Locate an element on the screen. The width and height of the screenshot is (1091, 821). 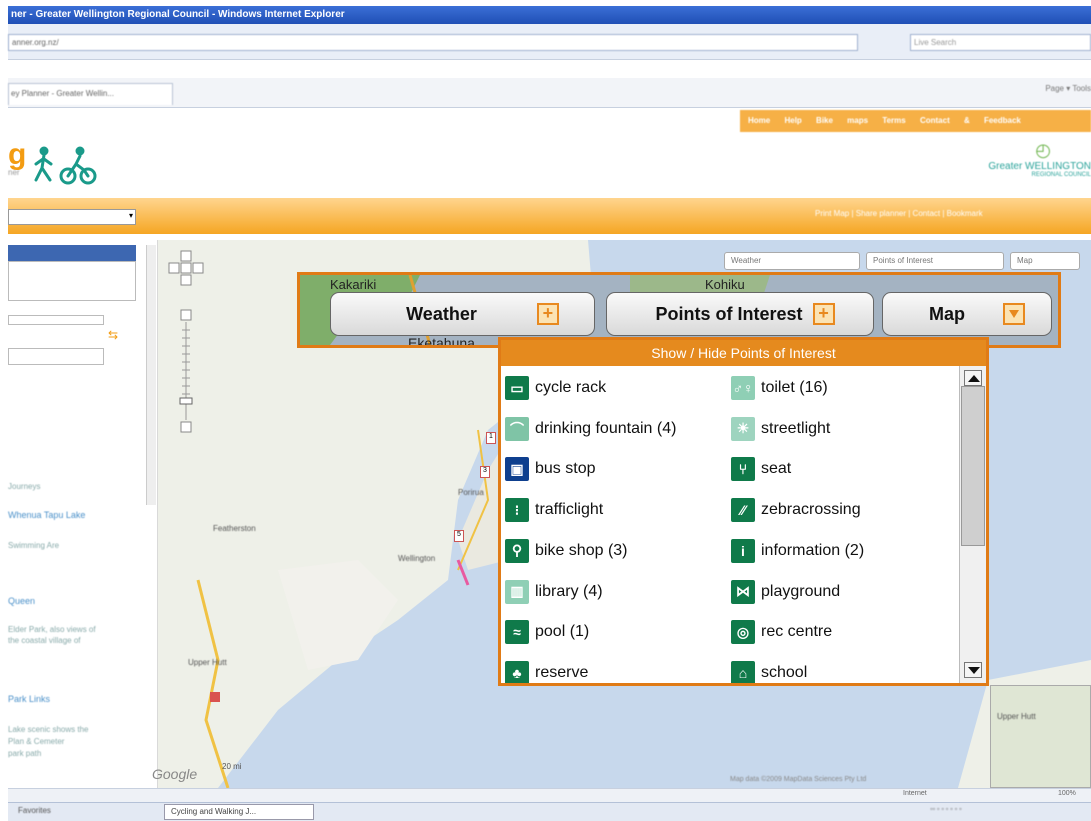
poi-scrollbar is located at coordinates (972, 524).